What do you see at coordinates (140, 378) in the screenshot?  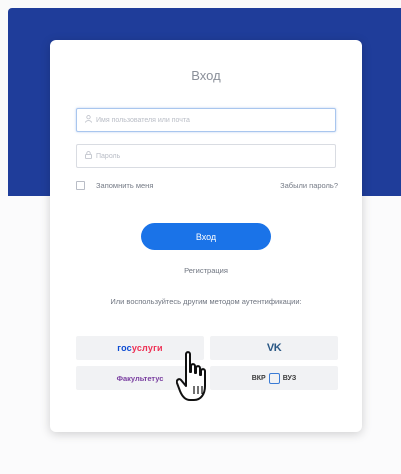 I see `faculty-logo: Факультетус` at bounding box center [140, 378].